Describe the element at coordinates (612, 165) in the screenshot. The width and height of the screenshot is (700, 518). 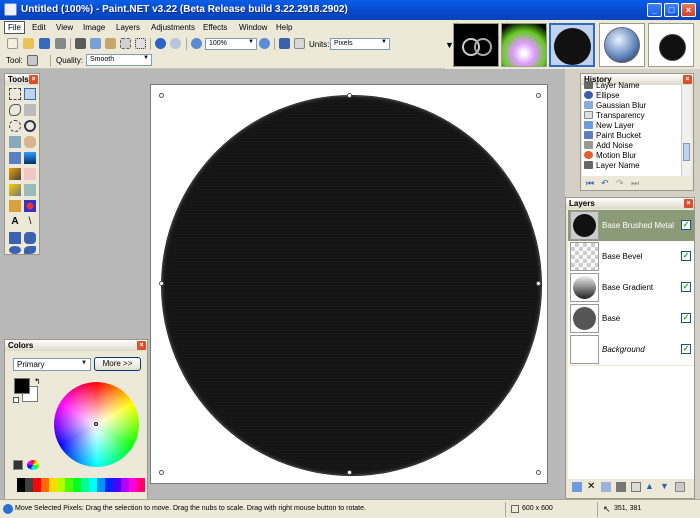
I see `history-item: Layer Name` at that location.